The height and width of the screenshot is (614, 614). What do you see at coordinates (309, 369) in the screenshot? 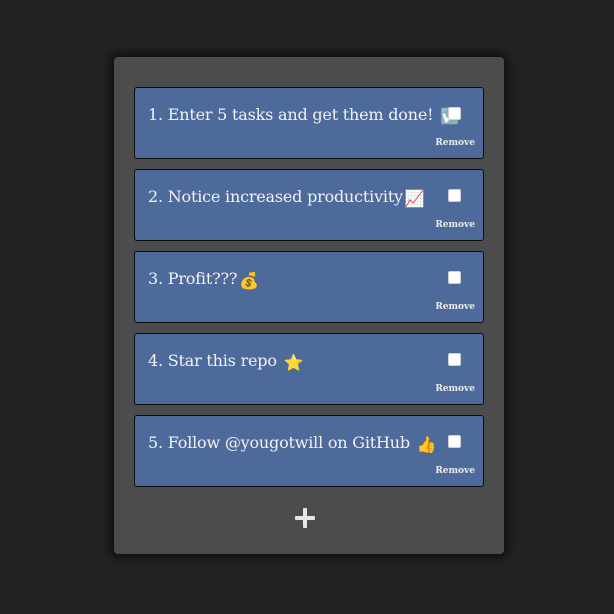
I see `task-item: 4. Star this repo ⭐ Remove` at bounding box center [309, 369].